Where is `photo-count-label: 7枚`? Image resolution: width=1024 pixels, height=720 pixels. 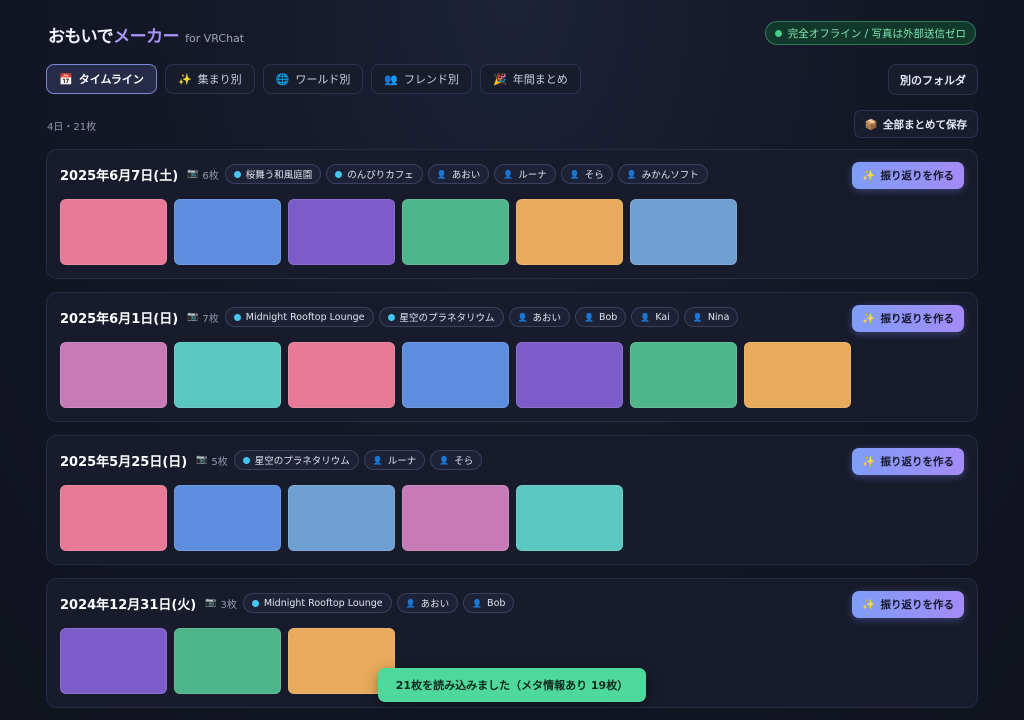 photo-count-label: 7枚 is located at coordinates (210, 319).